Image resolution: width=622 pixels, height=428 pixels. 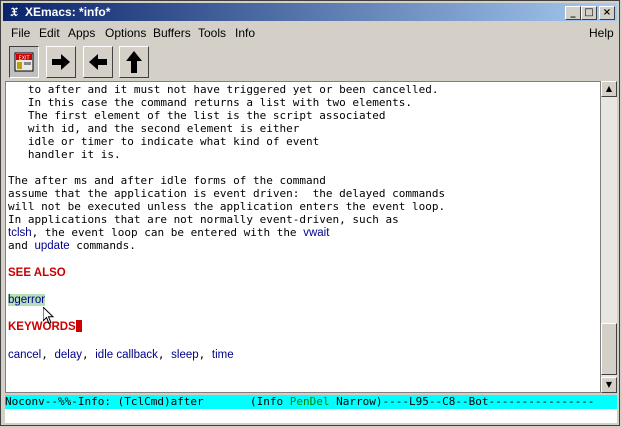 What do you see at coordinates (245, 33) in the screenshot?
I see `menu-info: Info` at bounding box center [245, 33].